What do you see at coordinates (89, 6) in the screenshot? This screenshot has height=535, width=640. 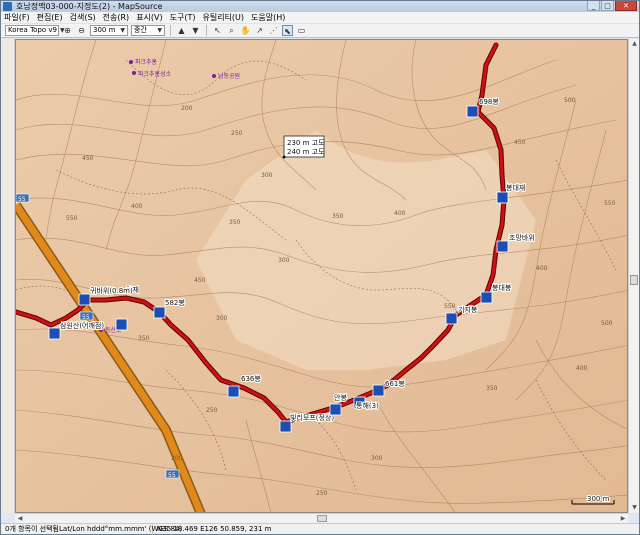 I see `window-title: 호남정맥03-000-지정도(2) - MapSource` at bounding box center [89, 6].